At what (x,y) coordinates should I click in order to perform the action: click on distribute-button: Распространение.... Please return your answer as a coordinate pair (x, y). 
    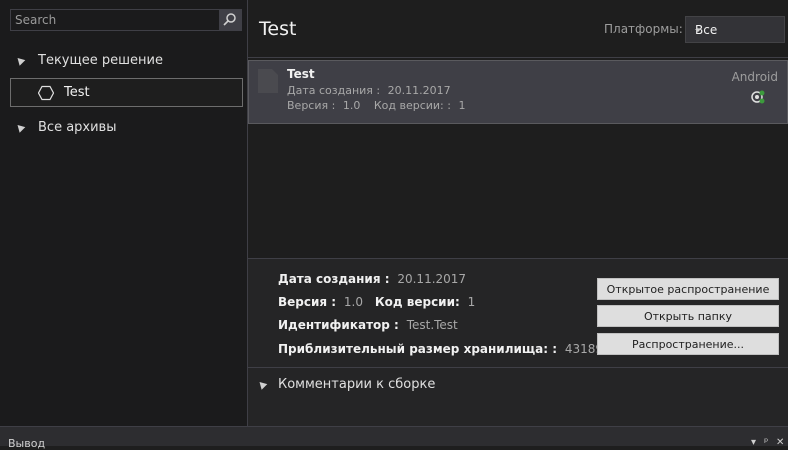
    Looking at the image, I should click on (688, 344).